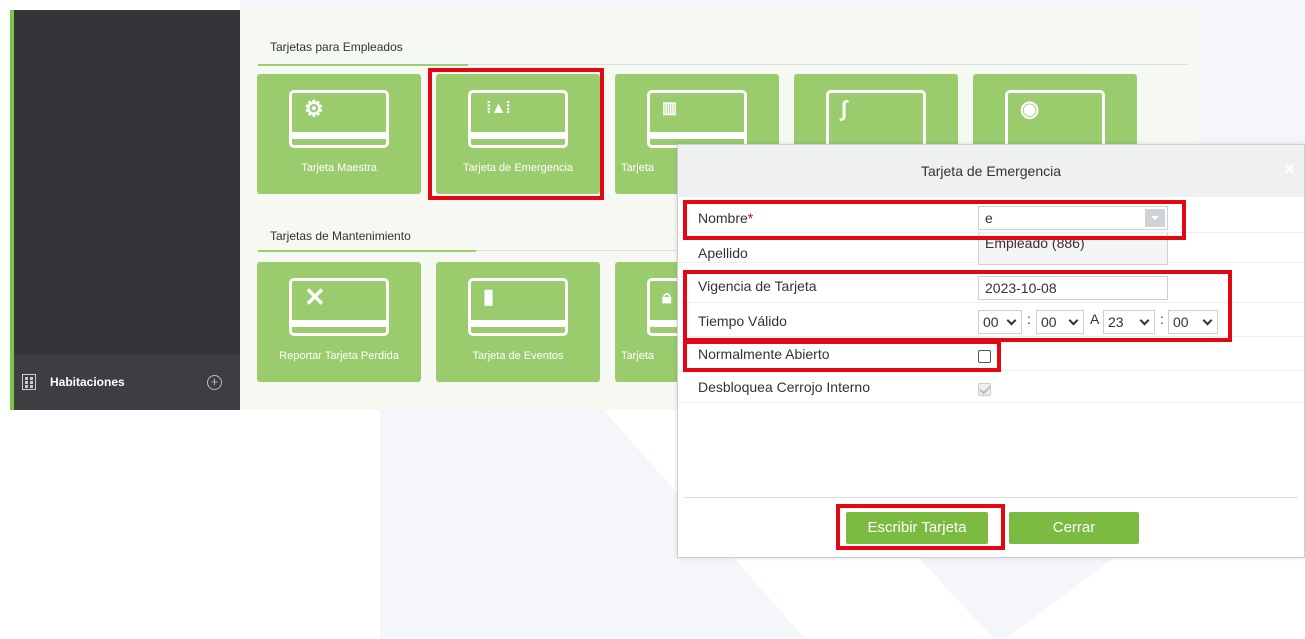 This screenshot has width=1305, height=639. I want to click on section-divider, so click(723, 65).